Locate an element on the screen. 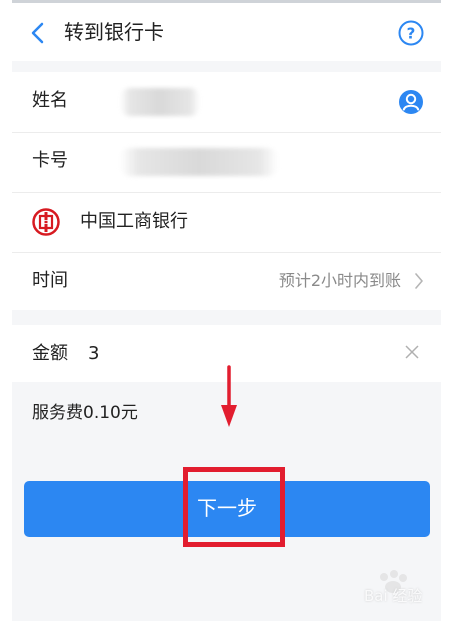 This screenshot has width=455, height=621. card-number-row: 卡号 is located at coordinates (226, 162).